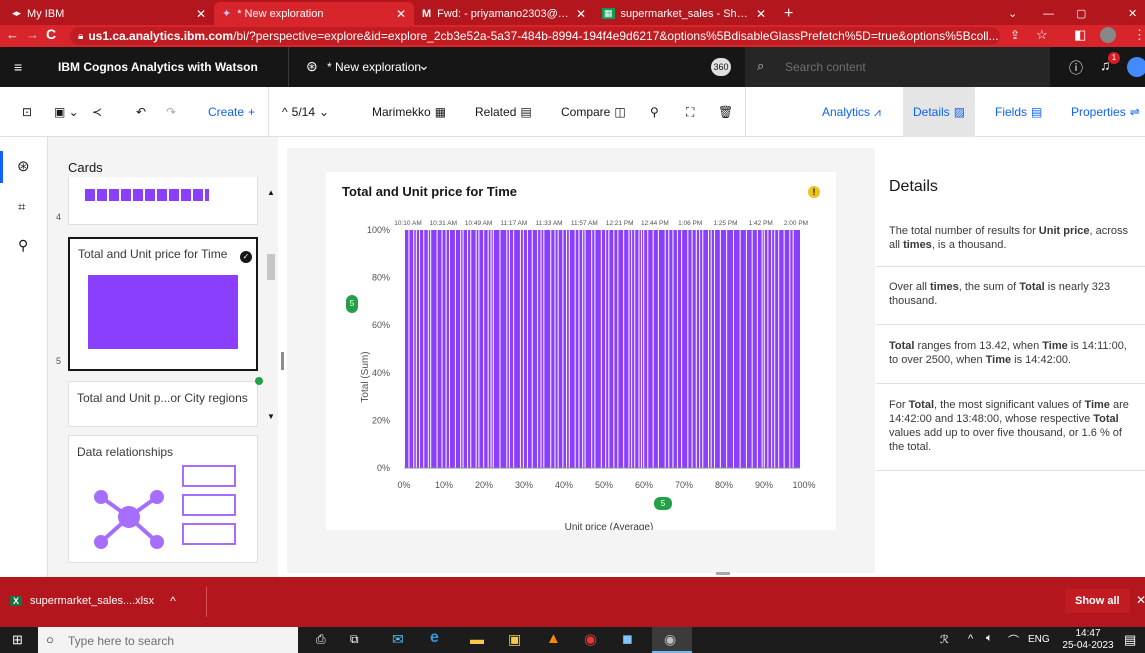  Describe the element at coordinates (21, 207) in the screenshot. I see `relationships-icon: ⌗` at that location.